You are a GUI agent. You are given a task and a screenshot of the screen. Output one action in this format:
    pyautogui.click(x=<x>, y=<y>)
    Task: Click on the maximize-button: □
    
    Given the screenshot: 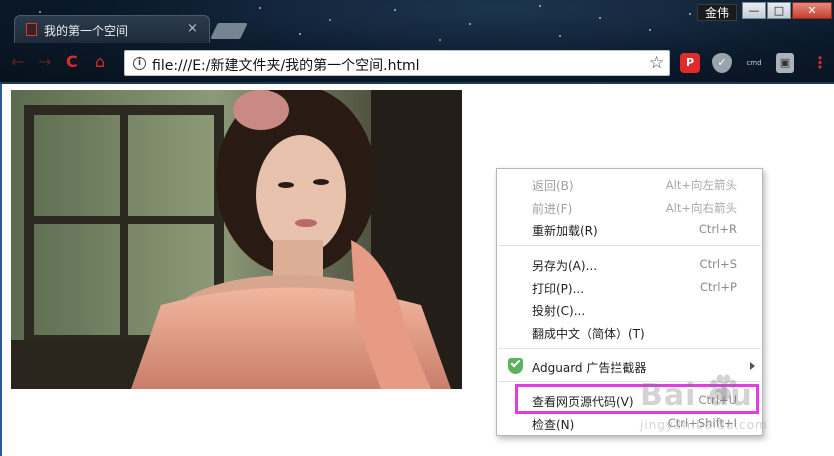 What is the action you would take?
    pyautogui.click(x=779, y=10)
    